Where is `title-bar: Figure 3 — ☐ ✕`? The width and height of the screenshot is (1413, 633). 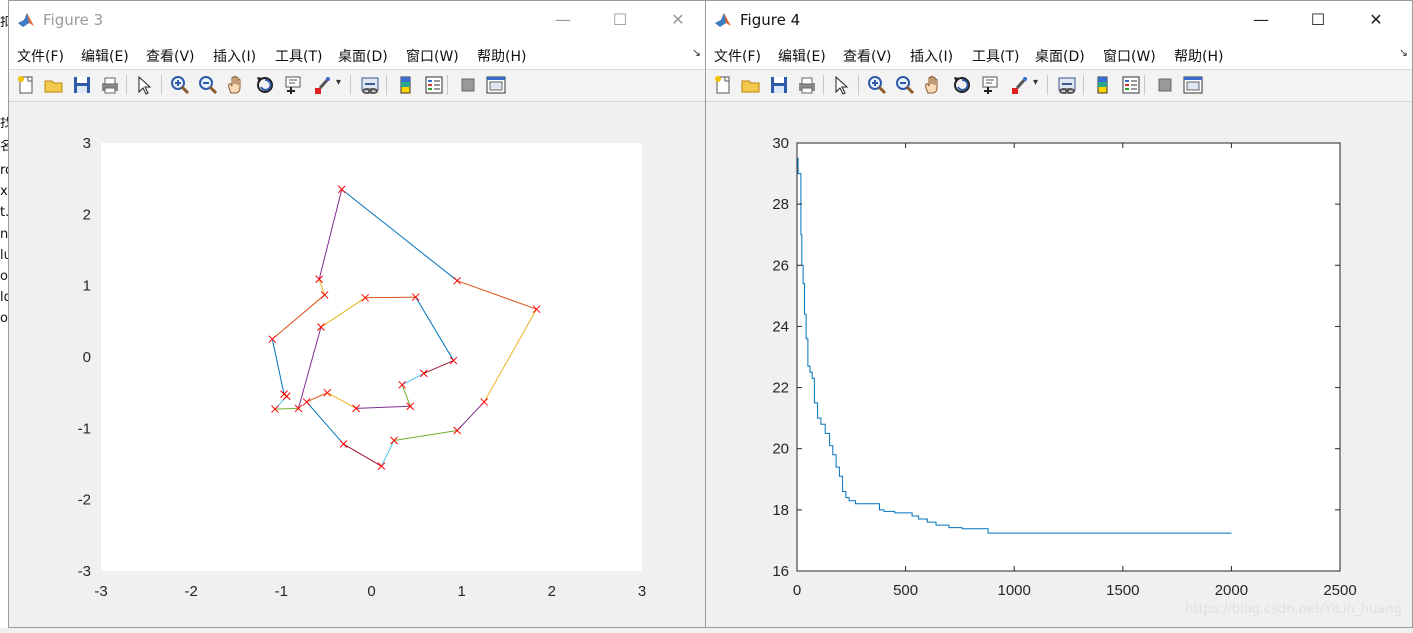 title-bar: Figure 3 — ☐ ✕ is located at coordinates (357, 20).